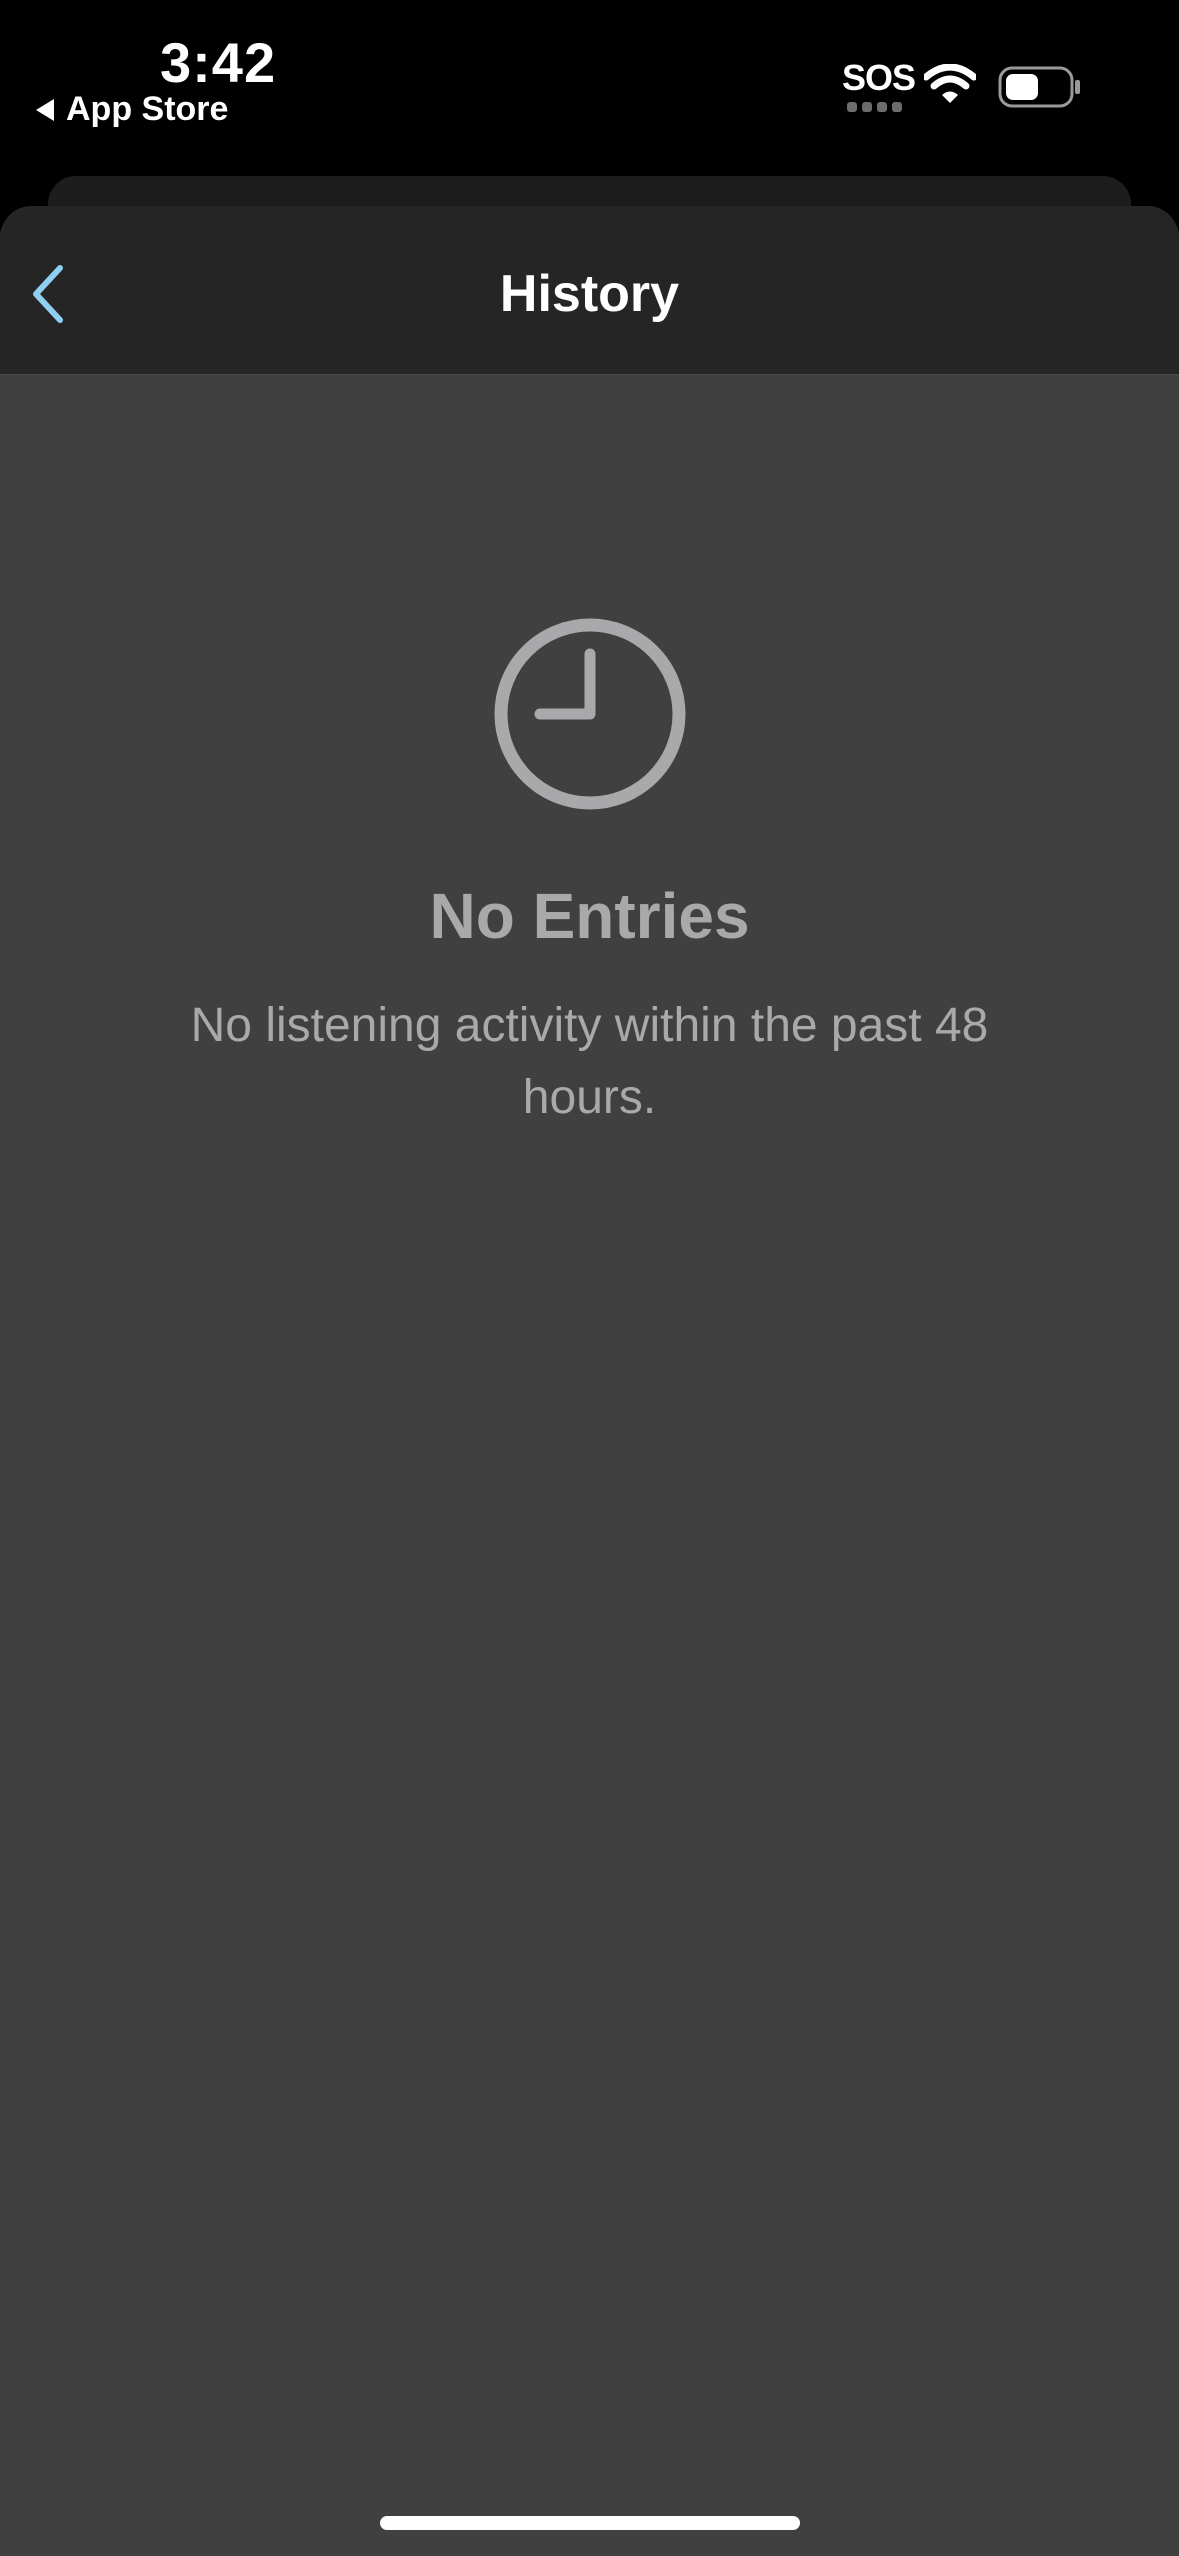 This screenshot has height=2556, width=1179. I want to click on nav-bar: History, so click(589, 290).